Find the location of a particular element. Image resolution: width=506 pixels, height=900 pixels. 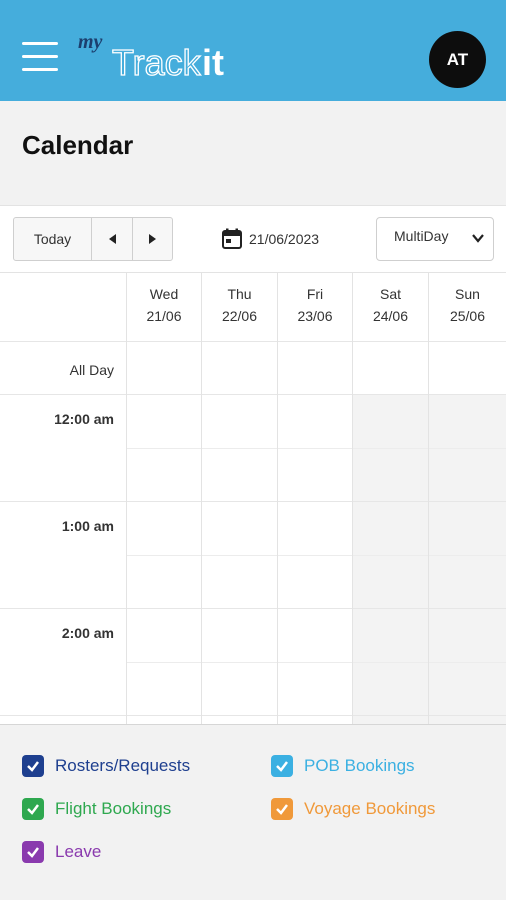

previous-button is located at coordinates (112, 239).